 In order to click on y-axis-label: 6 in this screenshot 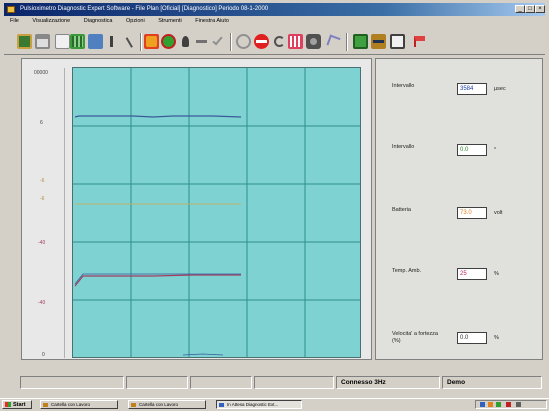, I will do `click(41, 123)`.